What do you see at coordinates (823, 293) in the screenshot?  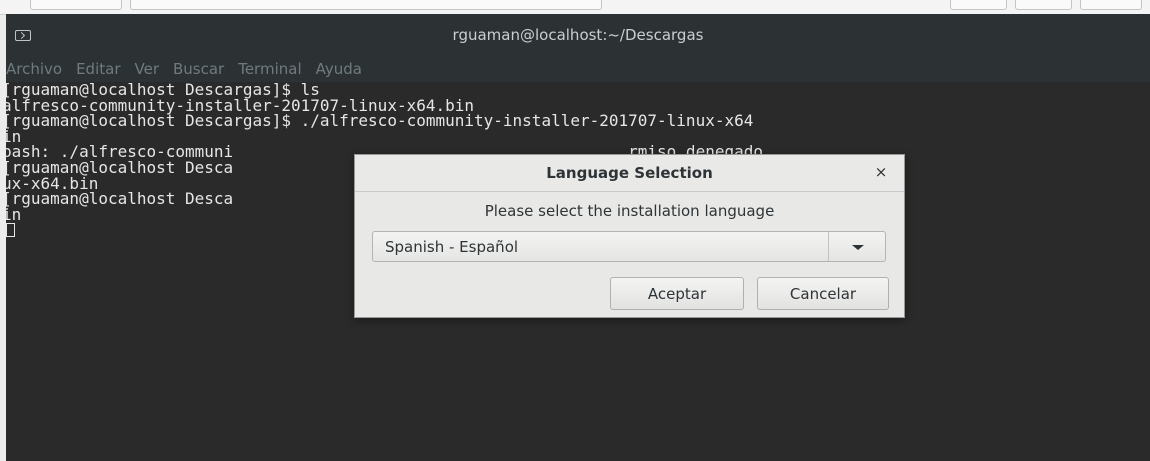 I see `cancel-button: Cancelar` at bounding box center [823, 293].